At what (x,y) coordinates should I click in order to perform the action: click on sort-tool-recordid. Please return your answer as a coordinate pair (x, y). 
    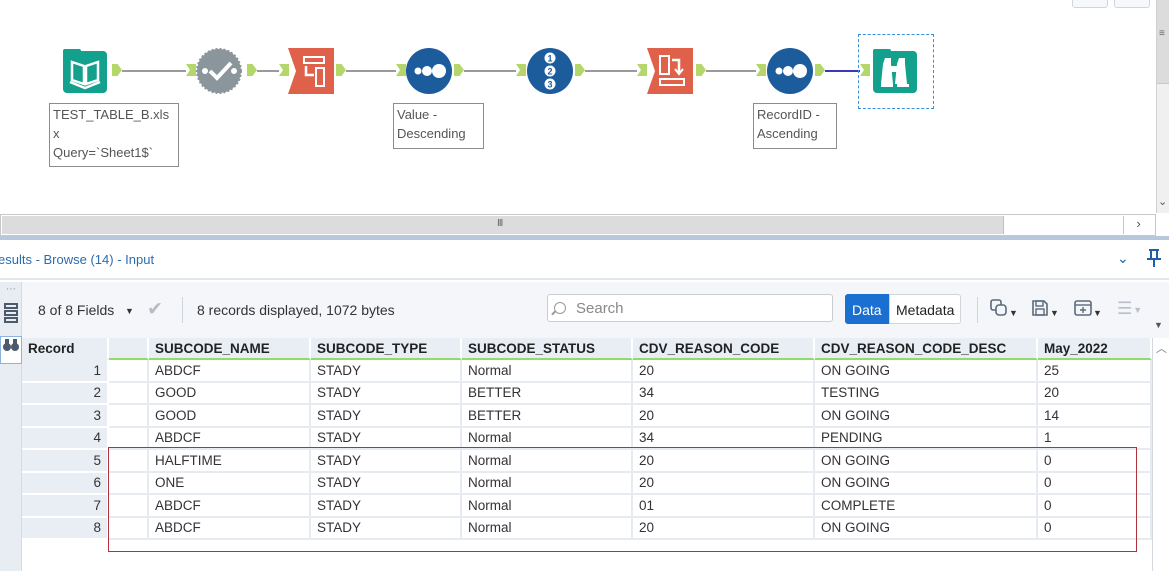
    Looking at the image, I should click on (790, 71).